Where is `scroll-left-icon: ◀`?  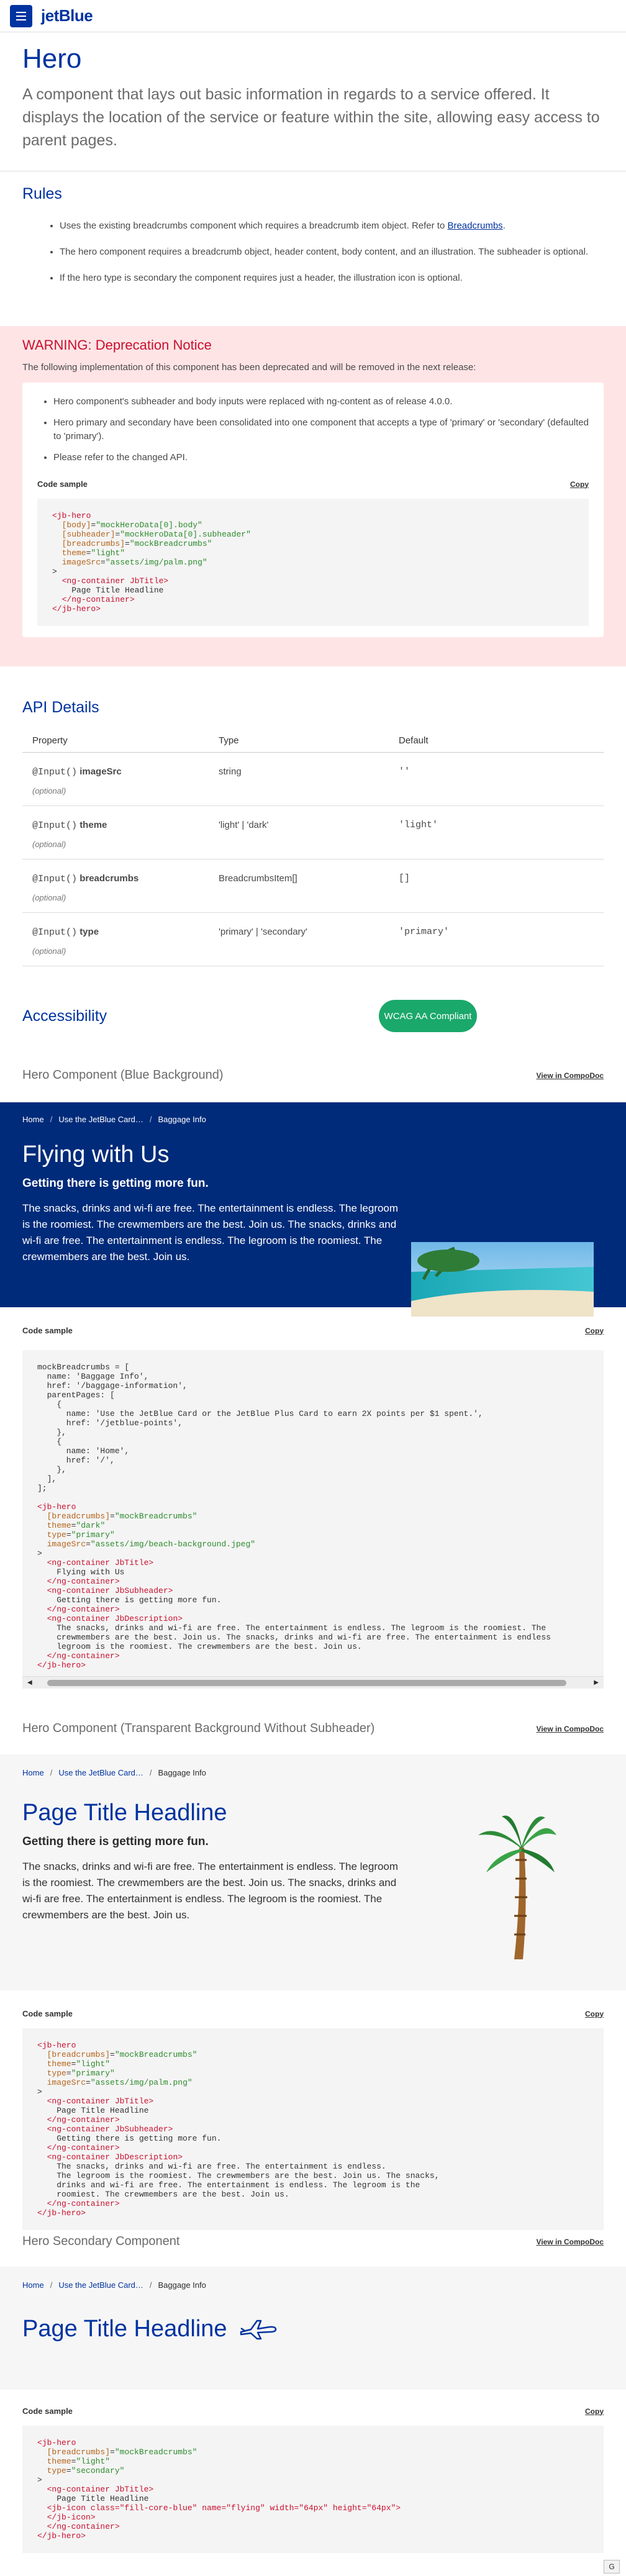
scroll-left-icon: ◀ is located at coordinates (29, 1682).